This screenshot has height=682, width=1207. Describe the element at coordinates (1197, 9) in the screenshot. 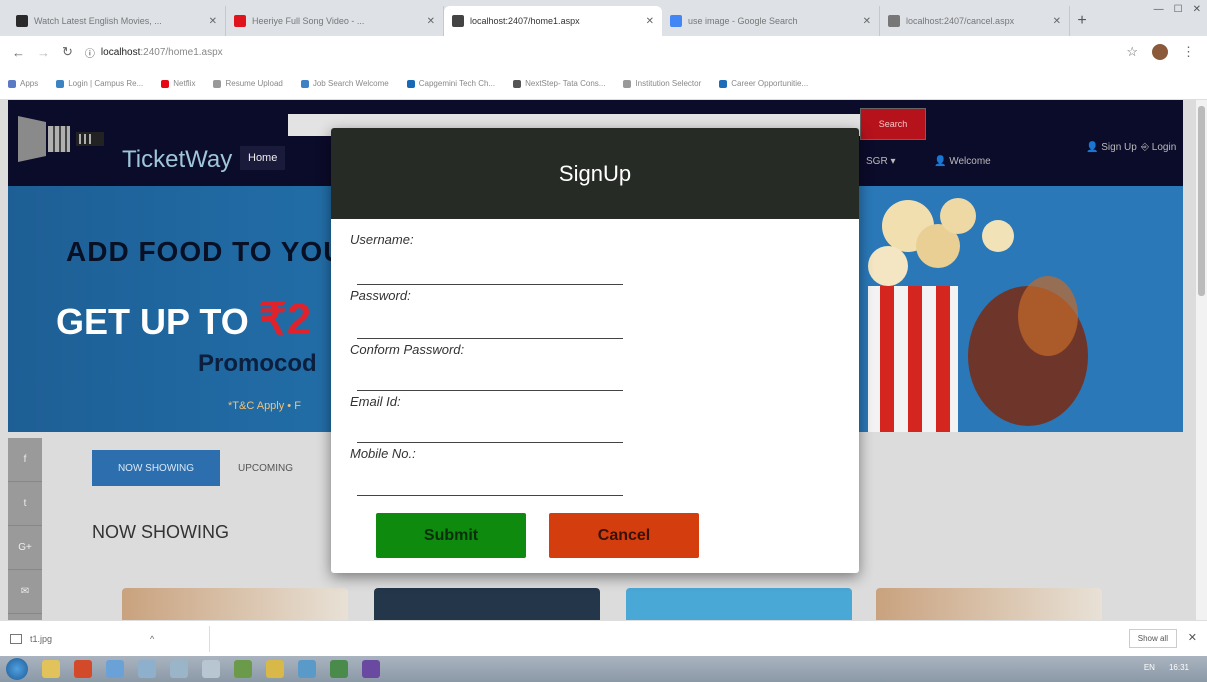

I see `close-window-icon: ✕` at that location.